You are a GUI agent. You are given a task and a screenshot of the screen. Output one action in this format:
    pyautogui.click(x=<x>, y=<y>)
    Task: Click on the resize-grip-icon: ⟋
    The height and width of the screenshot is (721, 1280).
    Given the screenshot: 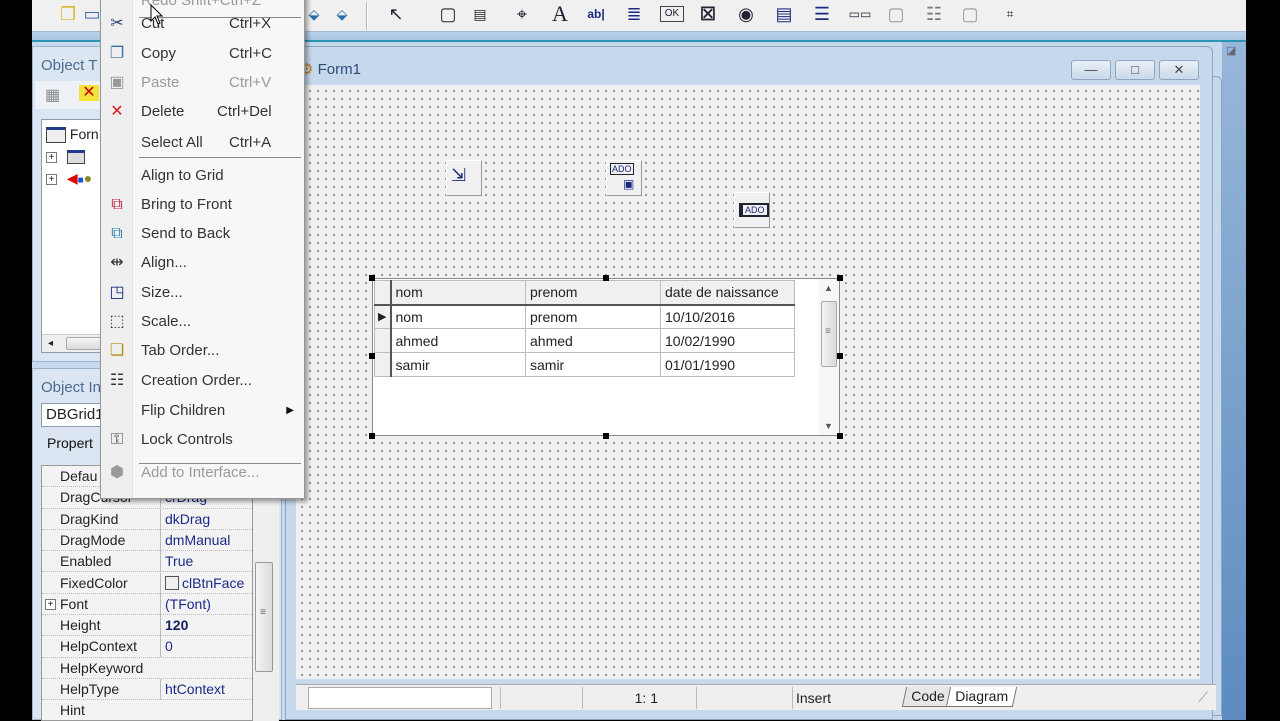 What is the action you would take?
    pyautogui.click(x=1203, y=697)
    